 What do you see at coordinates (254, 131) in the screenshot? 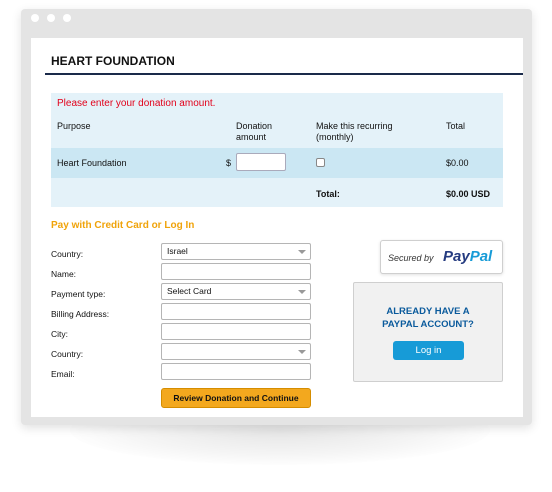
I see `amount-header: Donation amount` at bounding box center [254, 131].